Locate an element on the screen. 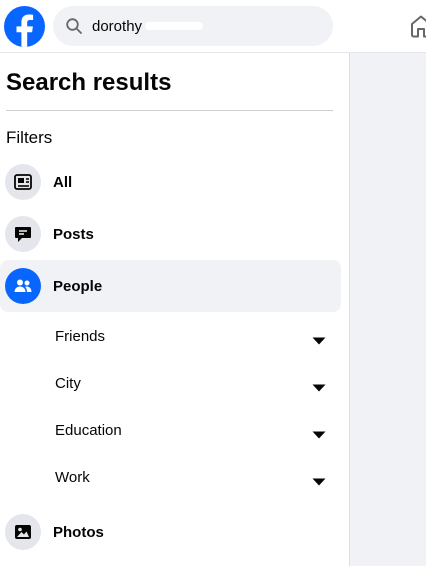 Image resolution: width=426 pixels, height=566 pixels. filter-item-label: Posts is located at coordinates (73, 234).